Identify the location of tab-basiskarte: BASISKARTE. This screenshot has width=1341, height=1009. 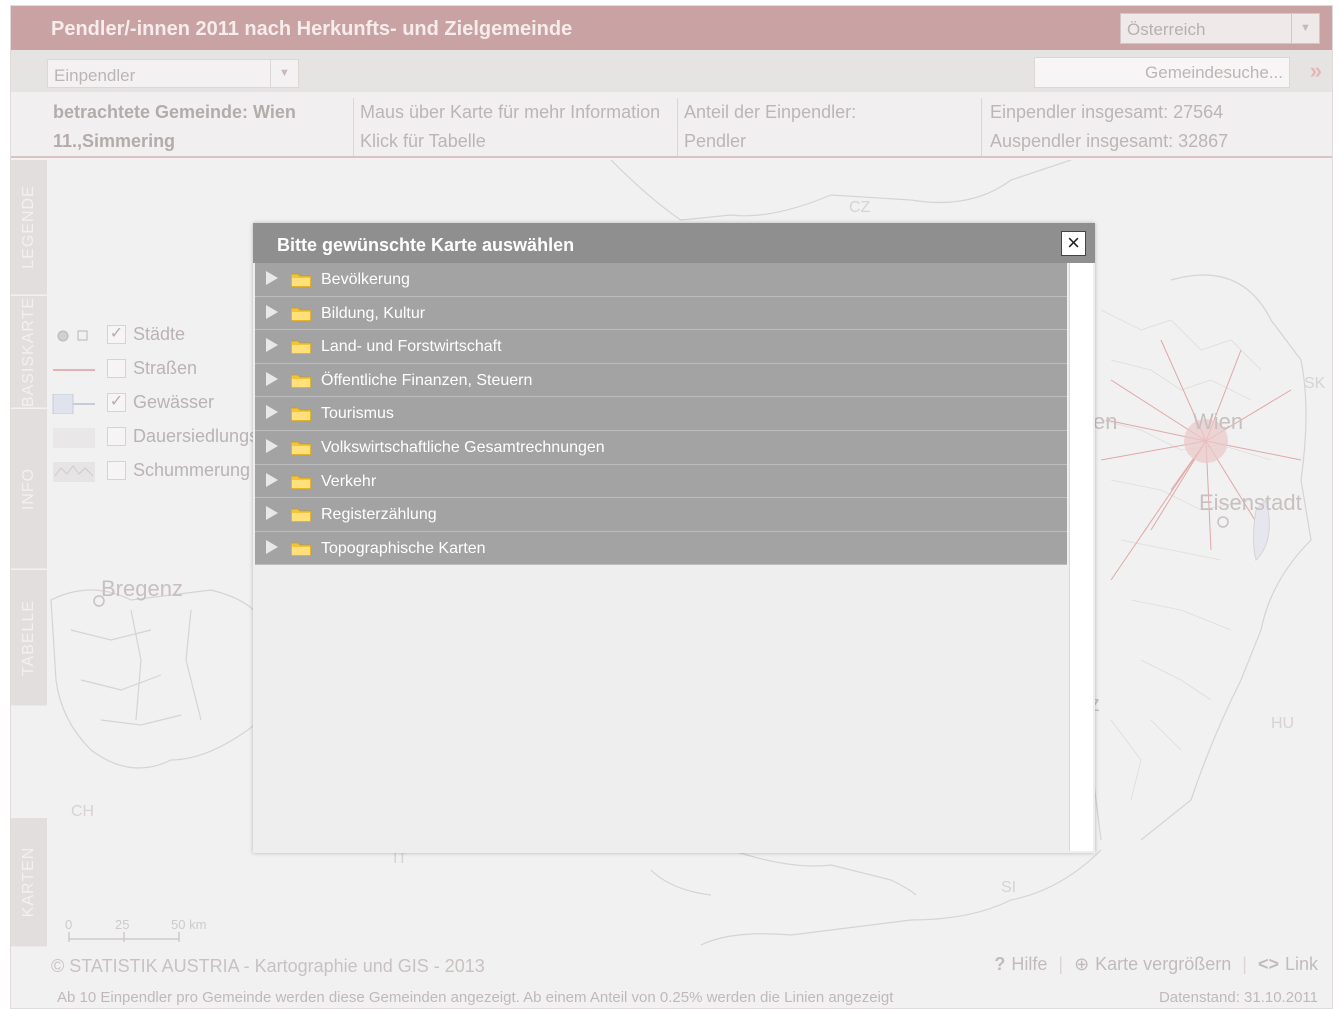
(29, 352).